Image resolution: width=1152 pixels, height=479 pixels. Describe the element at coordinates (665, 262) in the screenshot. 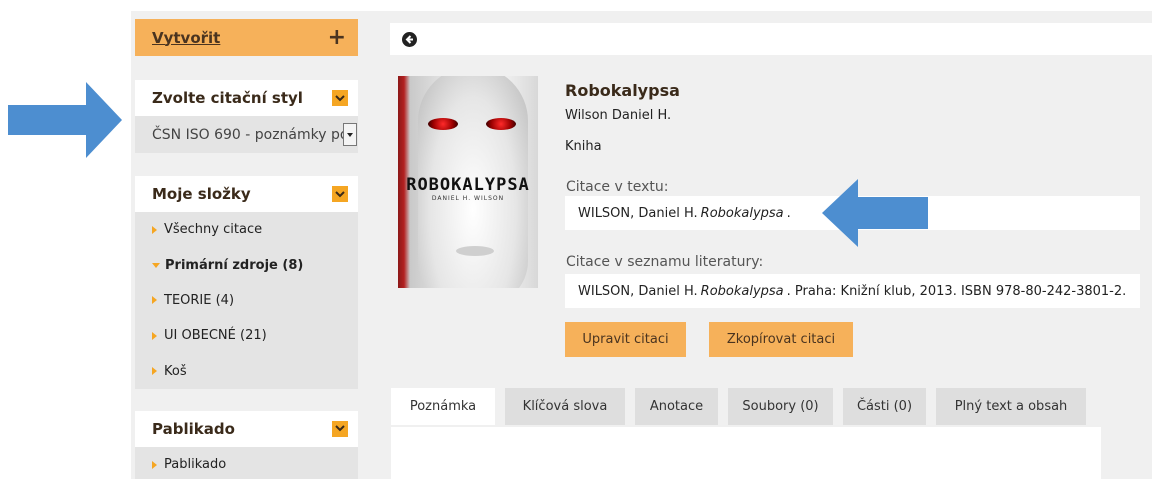

I see `bibliography-citation-label: Citace v seznamu literatury:` at that location.